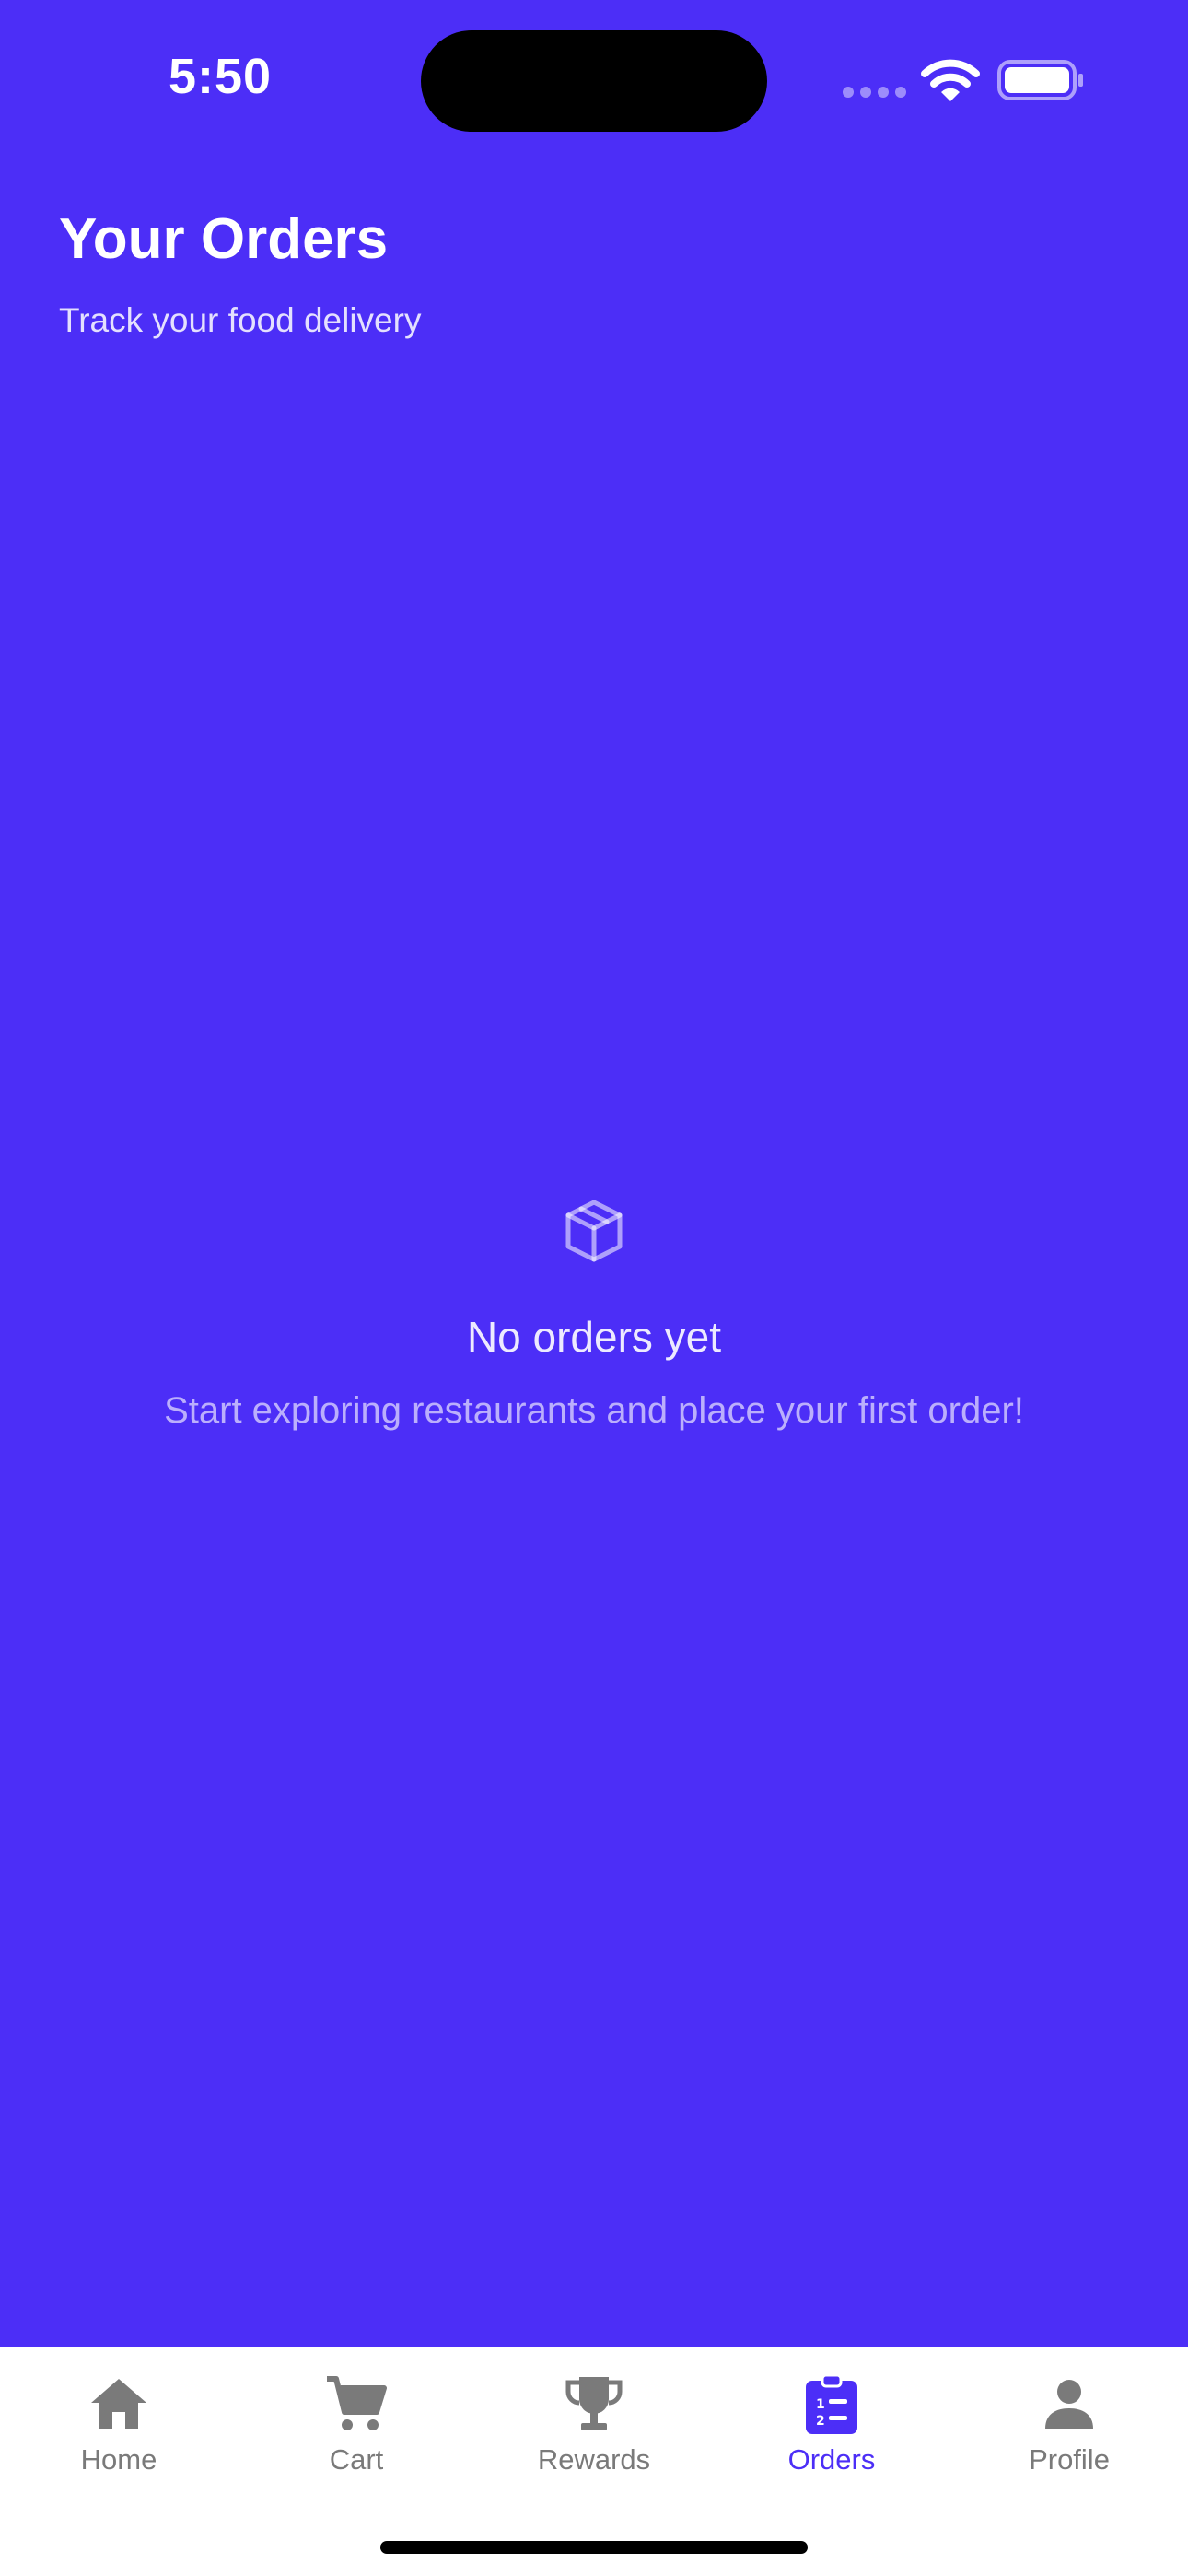 The height and width of the screenshot is (2576, 1188). Describe the element at coordinates (594, 1231) in the screenshot. I see `package-icon` at that location.